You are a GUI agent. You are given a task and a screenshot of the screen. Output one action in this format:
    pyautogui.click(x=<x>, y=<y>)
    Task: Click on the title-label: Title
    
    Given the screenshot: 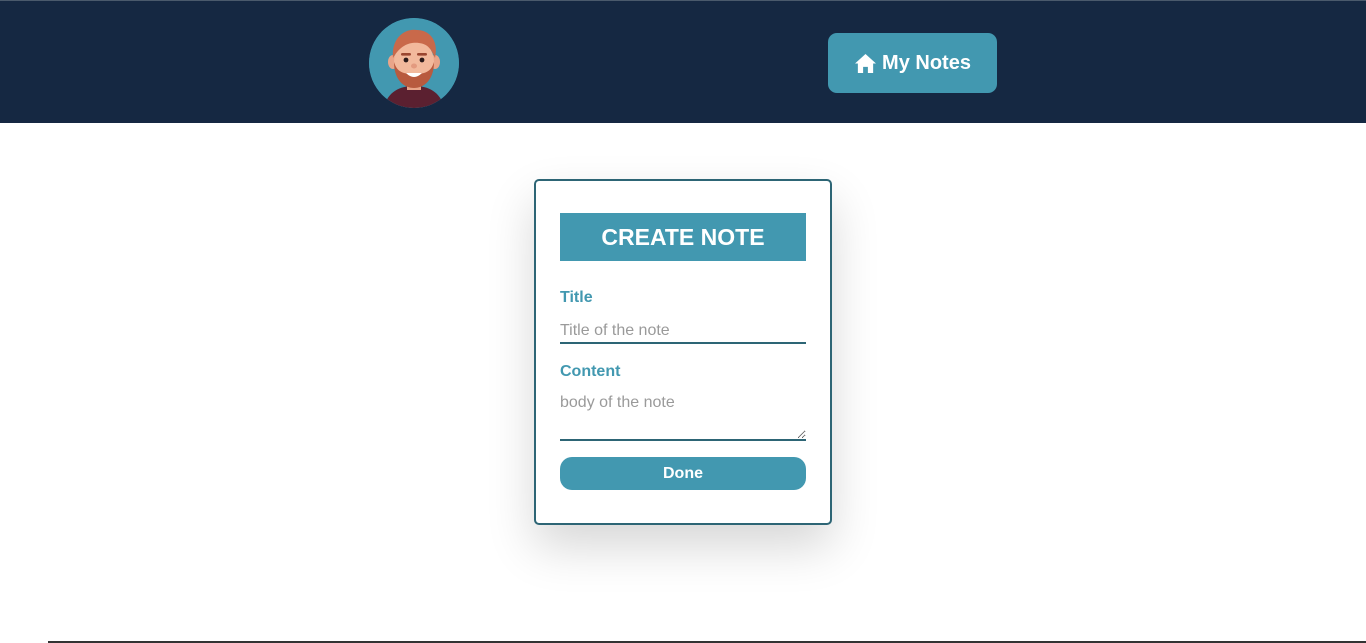 What is the action you would take?
    pyautogui.click(x=576, y=297)
    